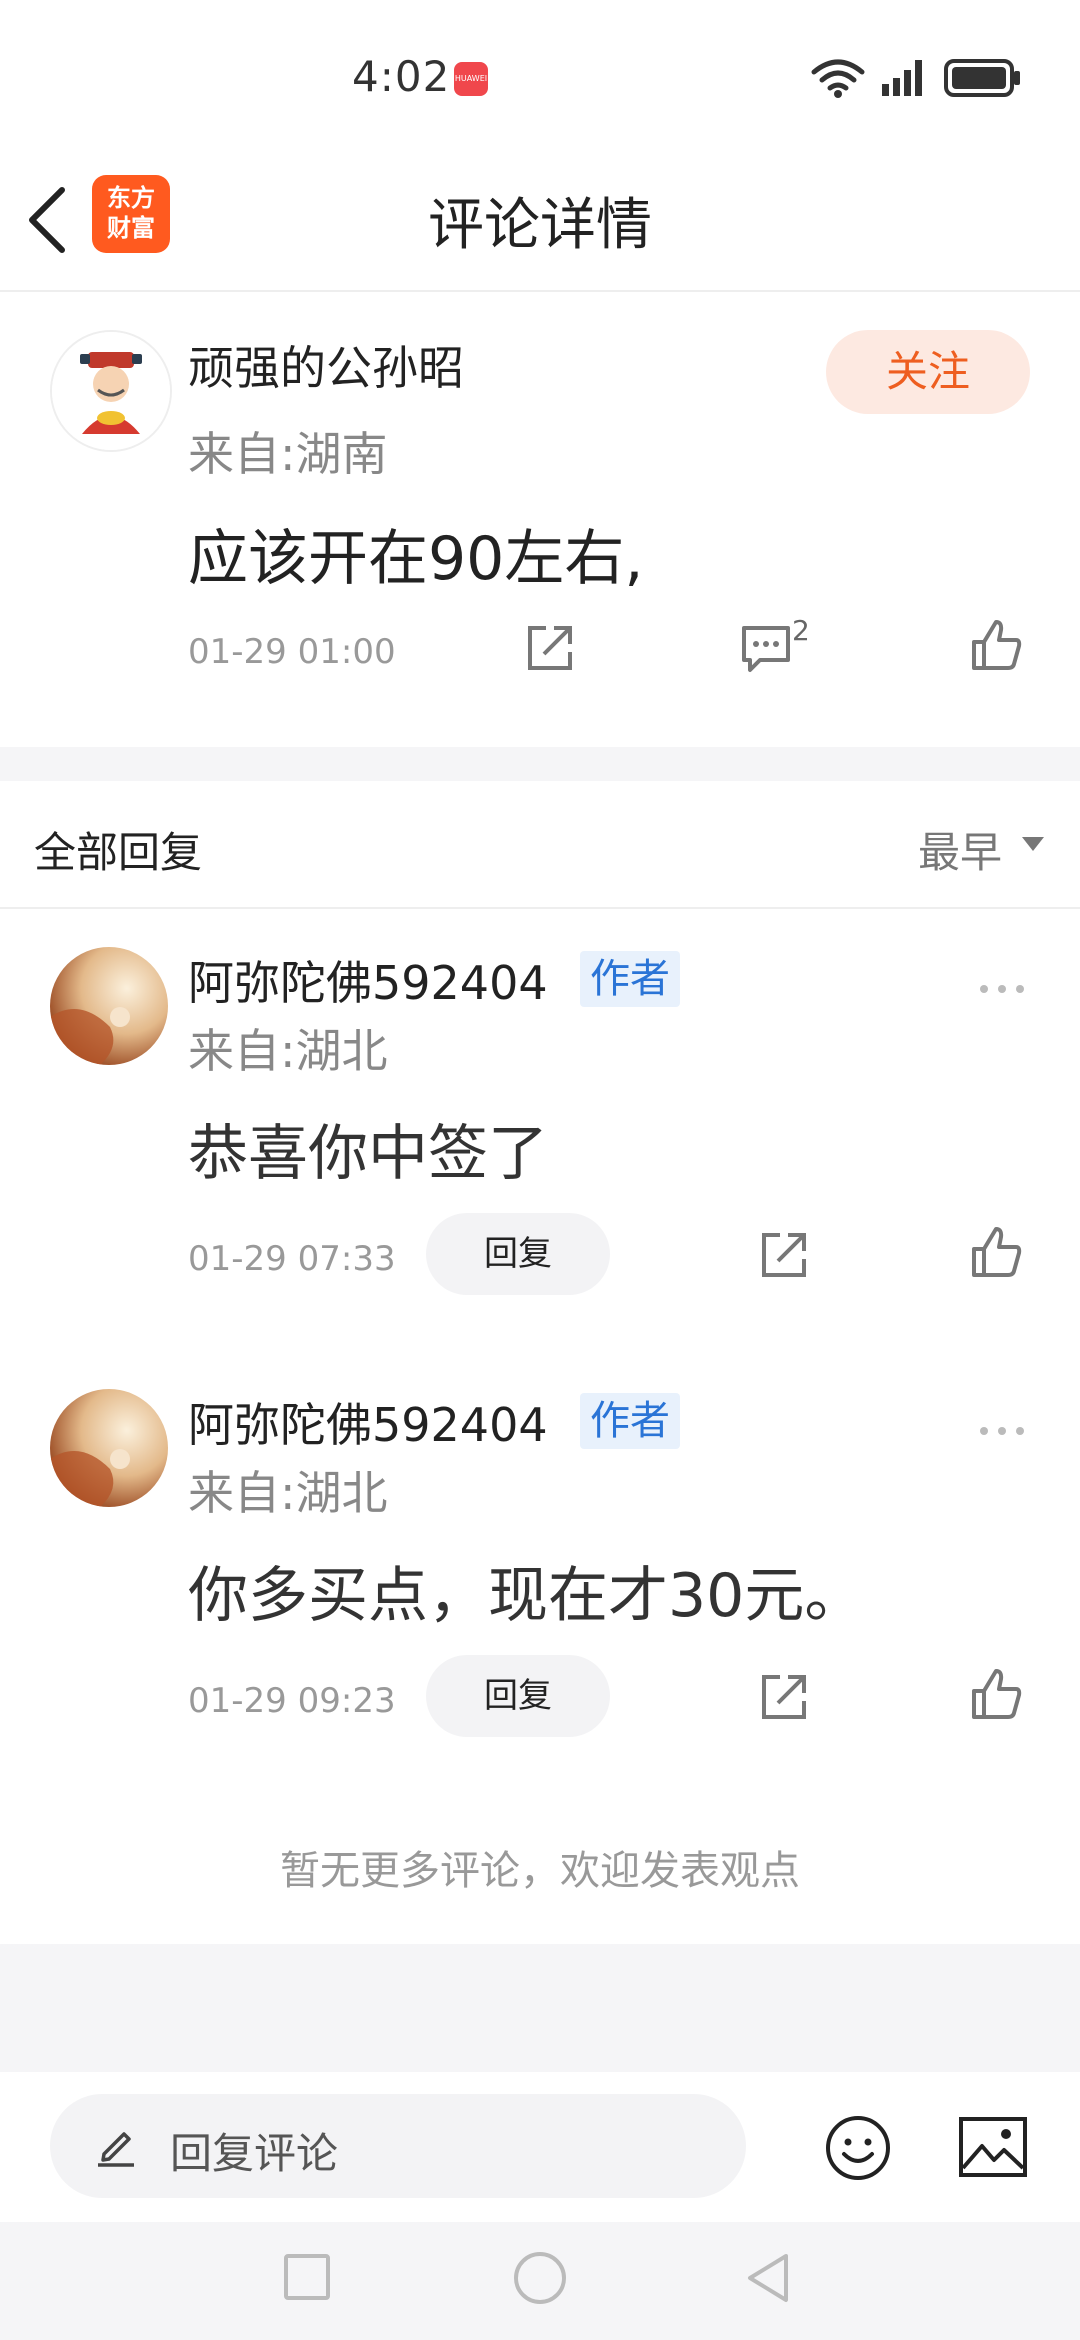 The image size is (1080, 2340). I want to click on huawei-notification-icon: HUAWEI, so click(471, 79).